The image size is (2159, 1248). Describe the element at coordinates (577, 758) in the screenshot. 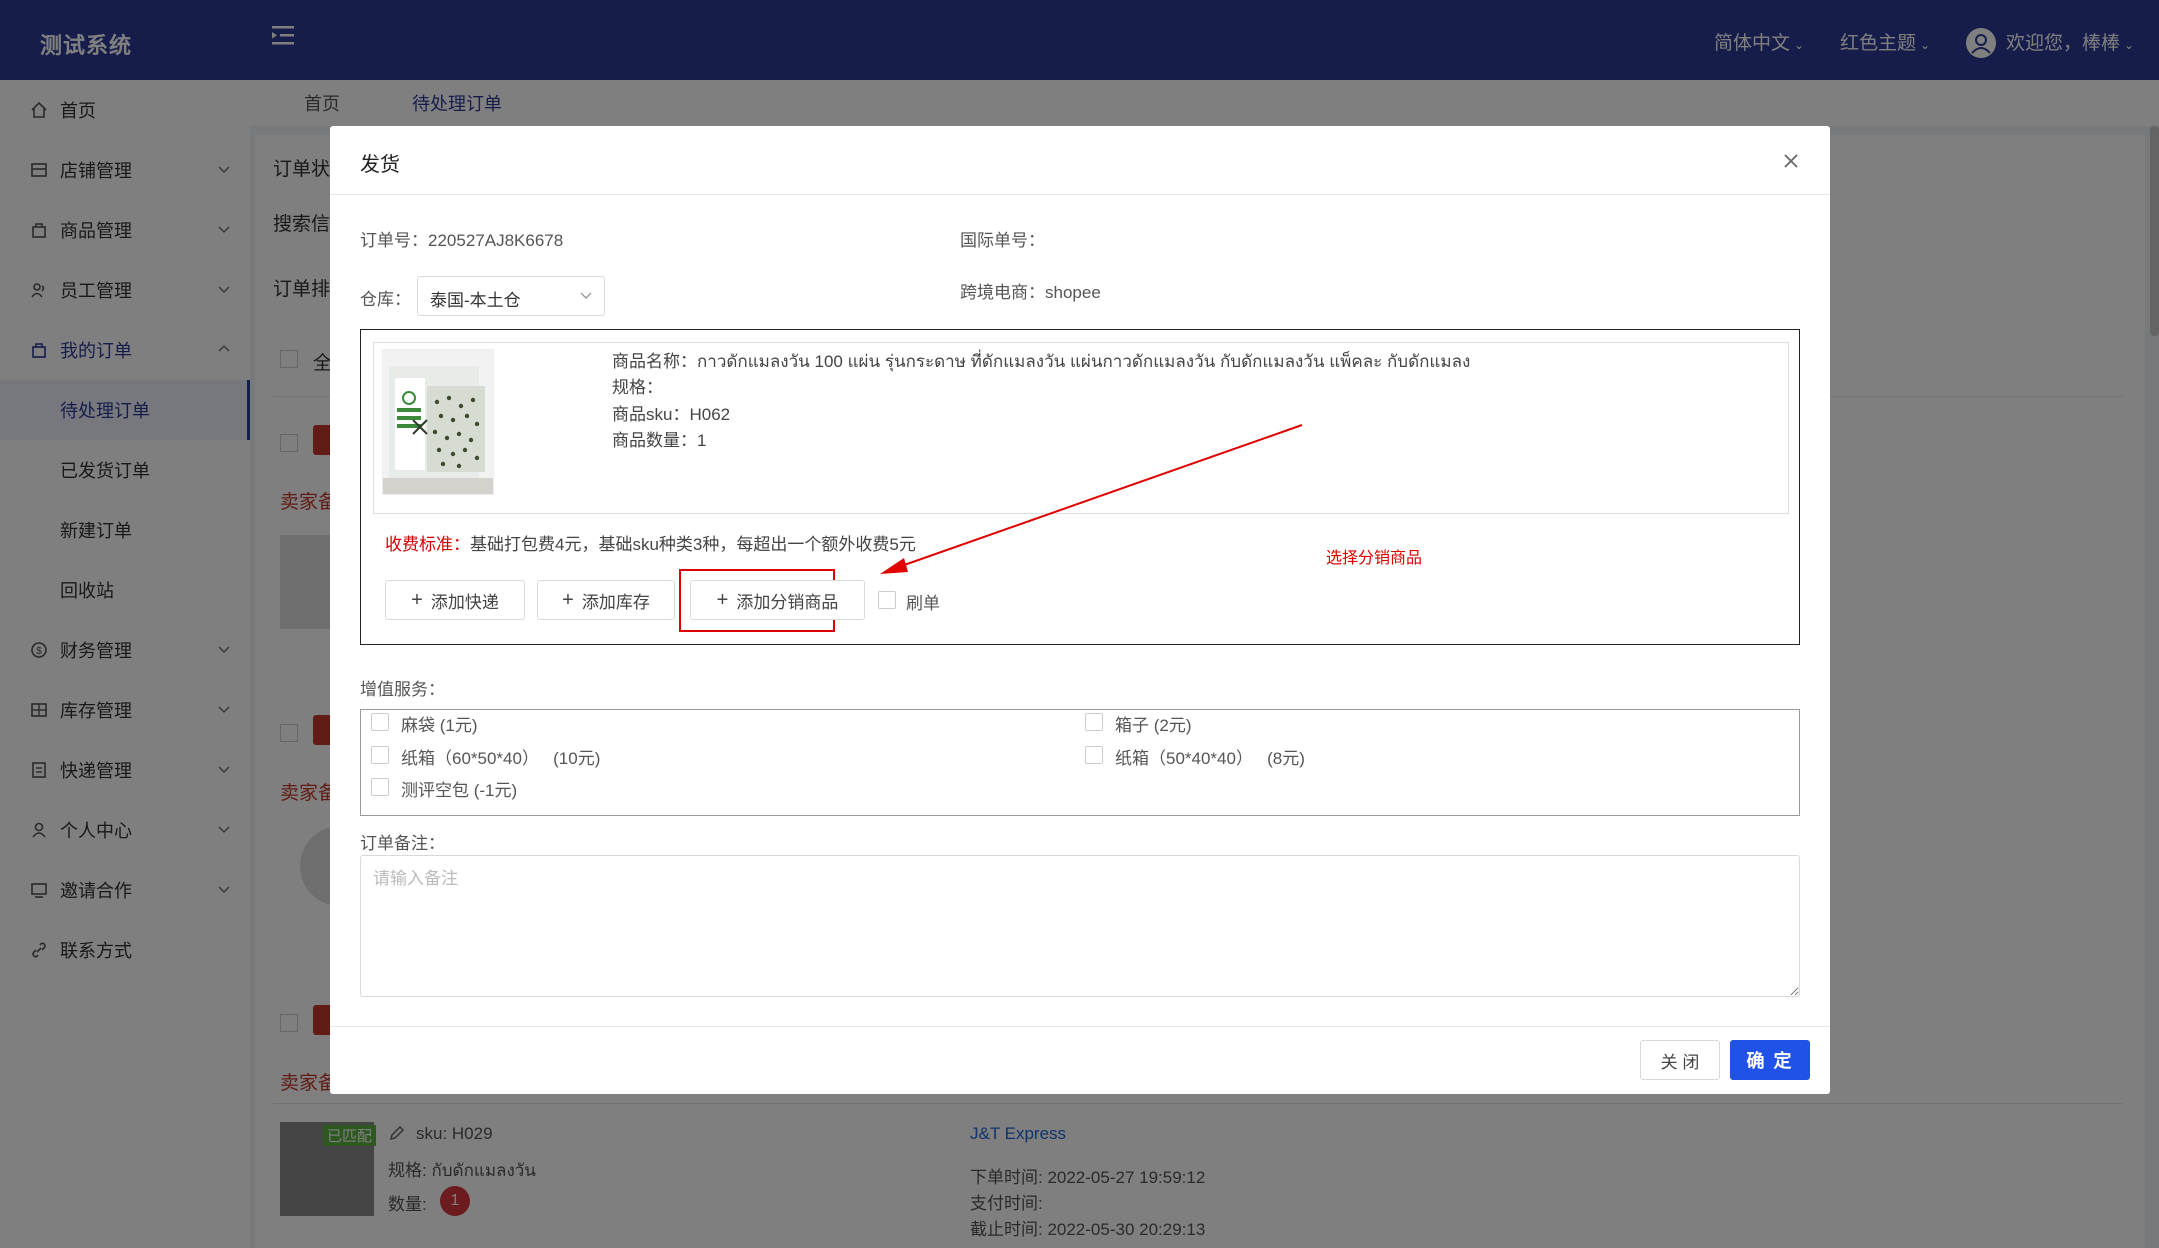

I see `vas-price: (10元)` at that location.